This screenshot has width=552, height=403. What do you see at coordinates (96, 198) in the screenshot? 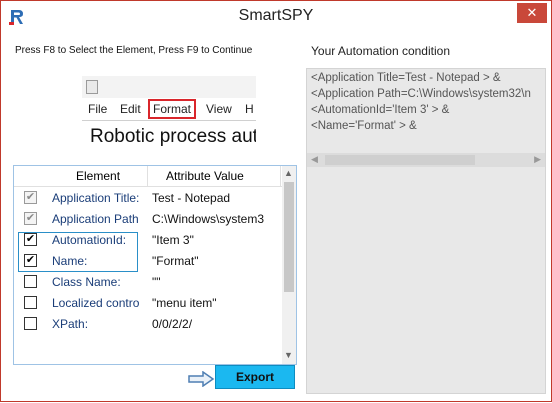
I see `row-element-name: Application Title:` at bounding box center [96, 198].